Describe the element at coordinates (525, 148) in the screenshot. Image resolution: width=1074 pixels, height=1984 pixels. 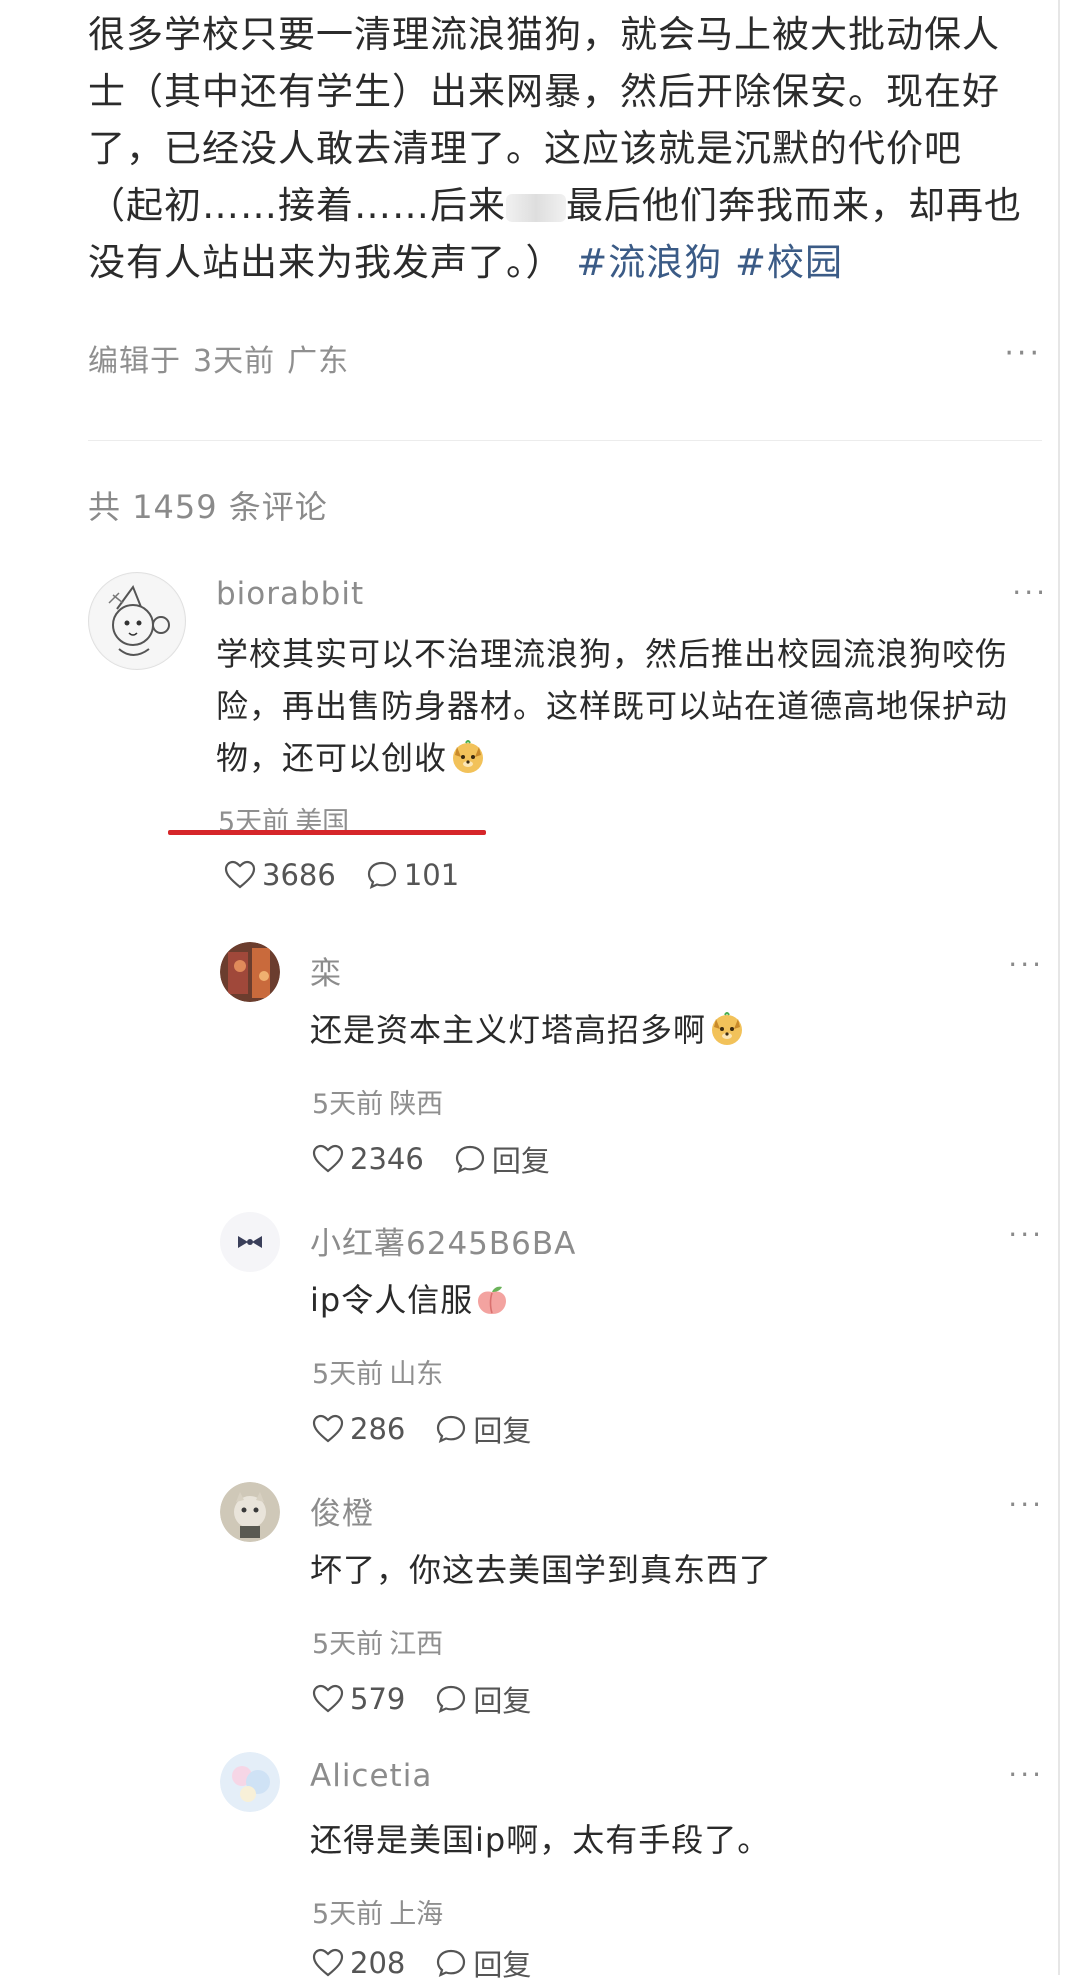
I see `post-line: 了，已经没人敢去清理了。这应该就是沉默的代价吧` at that location.